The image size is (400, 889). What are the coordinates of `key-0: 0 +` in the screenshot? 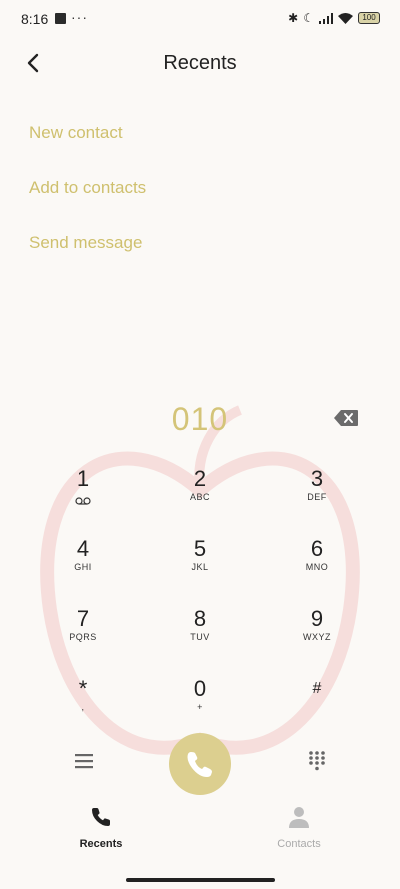 It's located at (200, 706).